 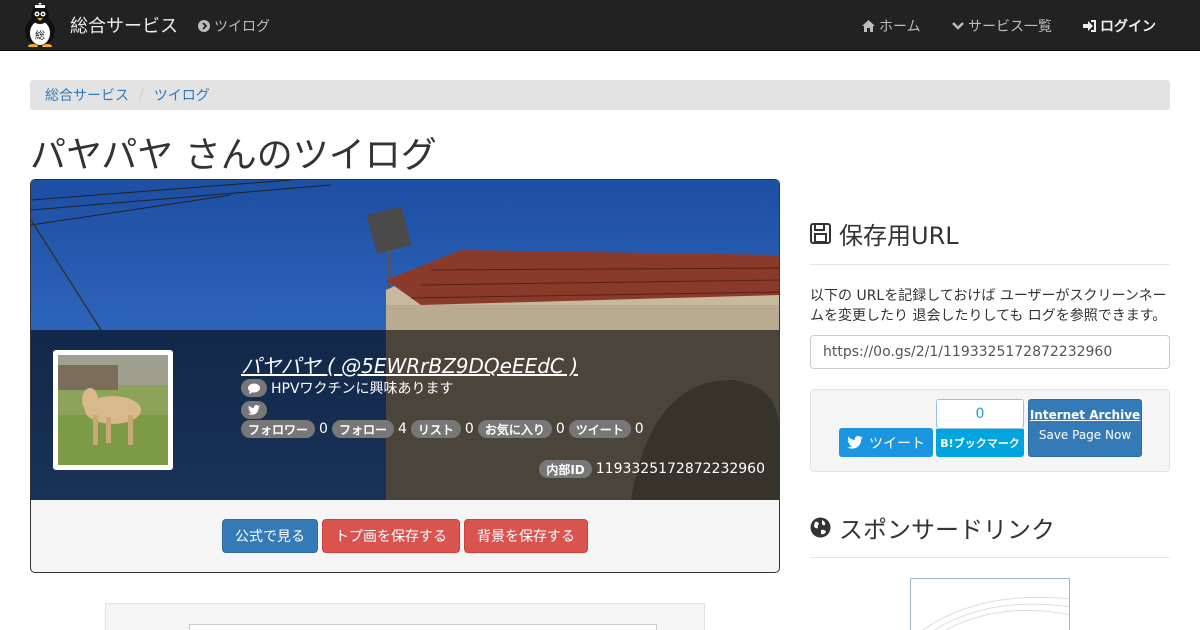 What do you see at coordinates (990, 604) in the screenshot?
I see `sponsored-ad-banner` at bounding box center [990, 604].